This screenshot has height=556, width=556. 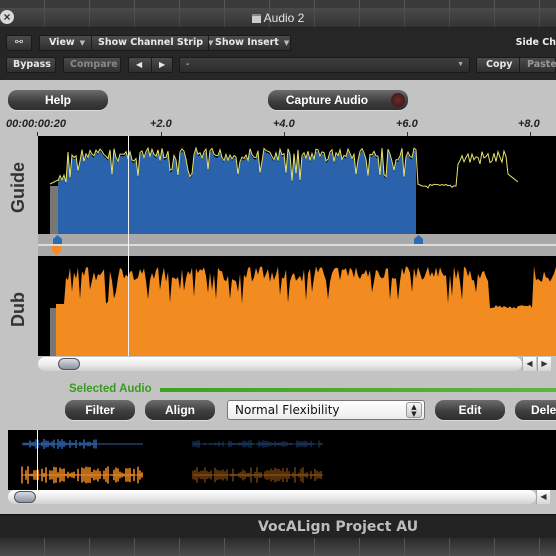 I want to click on waveform-scrollbar, so click(x=280, y=364).